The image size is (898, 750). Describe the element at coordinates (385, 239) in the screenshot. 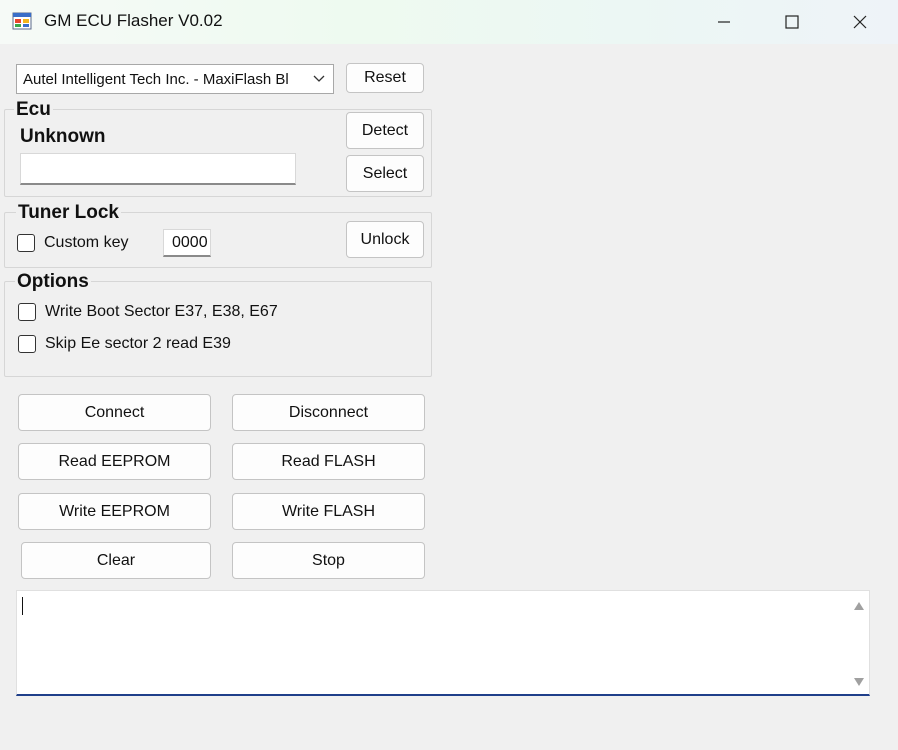

I see `unlock-button: Unlock` at that location.